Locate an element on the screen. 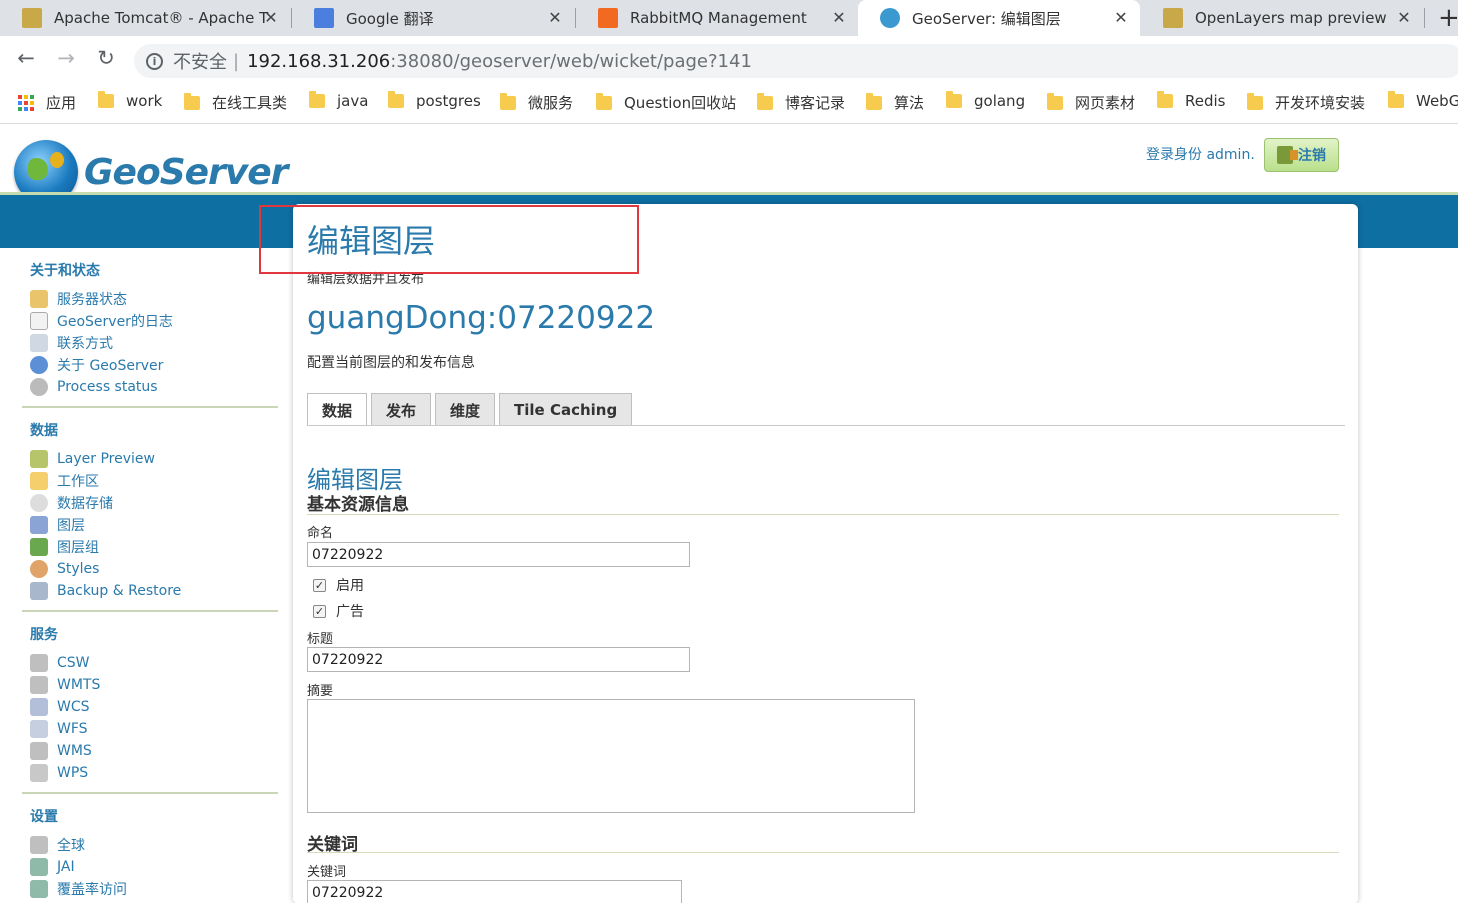 This screenshot has height=903, width=1458. sidebar-item-csw: CSW is located at coordinates (154, 663).